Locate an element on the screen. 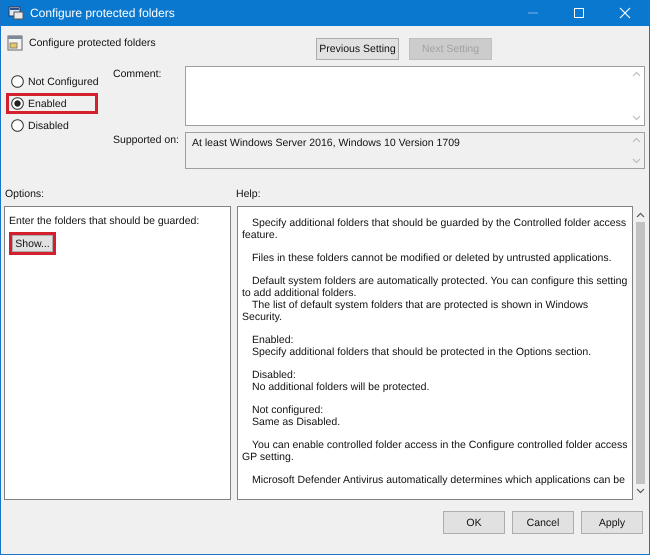 The image size is (650, 555). app-icon is located at coordinates (16, 13).